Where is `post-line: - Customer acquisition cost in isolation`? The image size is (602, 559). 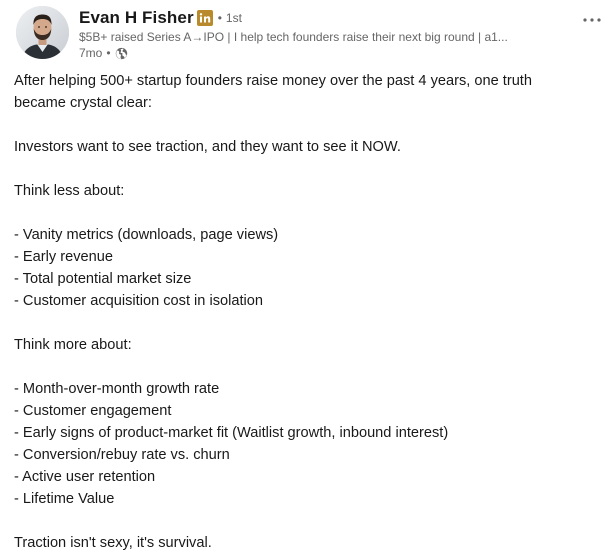
post-line: - Customer acquisition cost in isolation is located at coordinates (139, 301).